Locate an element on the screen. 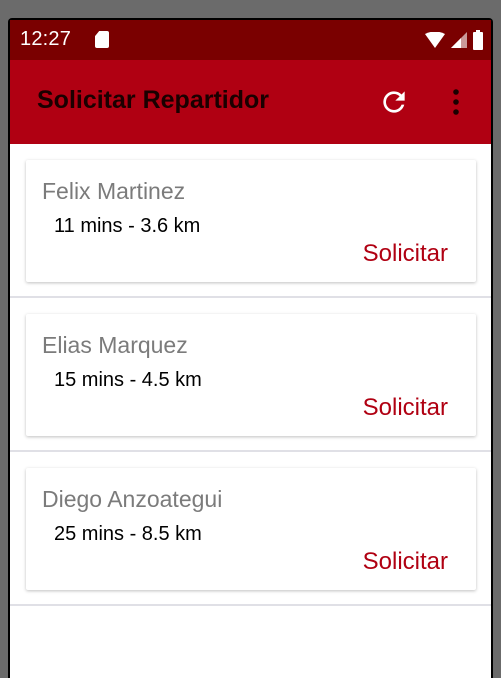 The image size is (501, 678). app-bar: Solicitar Repartidor is located at coordinates (250, 102).